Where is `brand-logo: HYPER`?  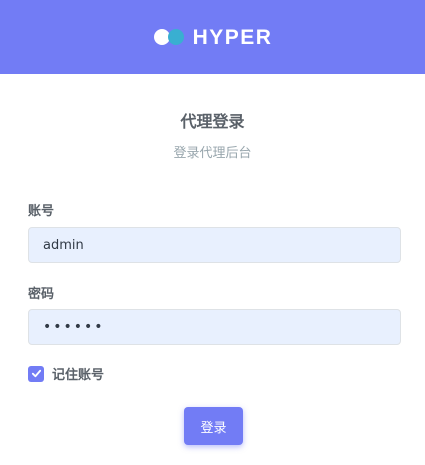 brand-logo: HYPER is located at coordinates (213, 37).